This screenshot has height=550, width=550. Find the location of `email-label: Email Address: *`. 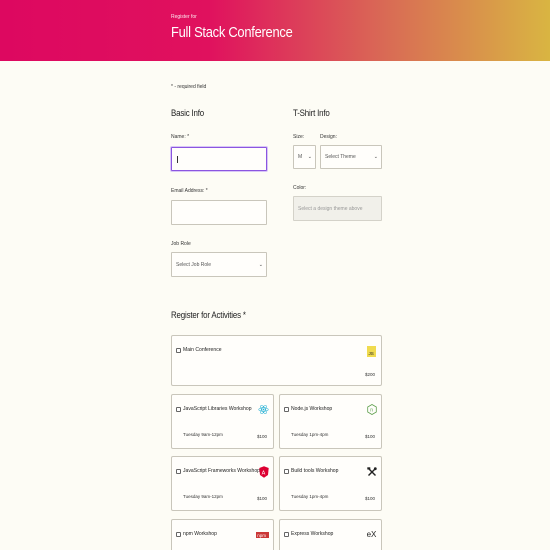

email-label: Email Address: * is located at coordinates (189, 191).